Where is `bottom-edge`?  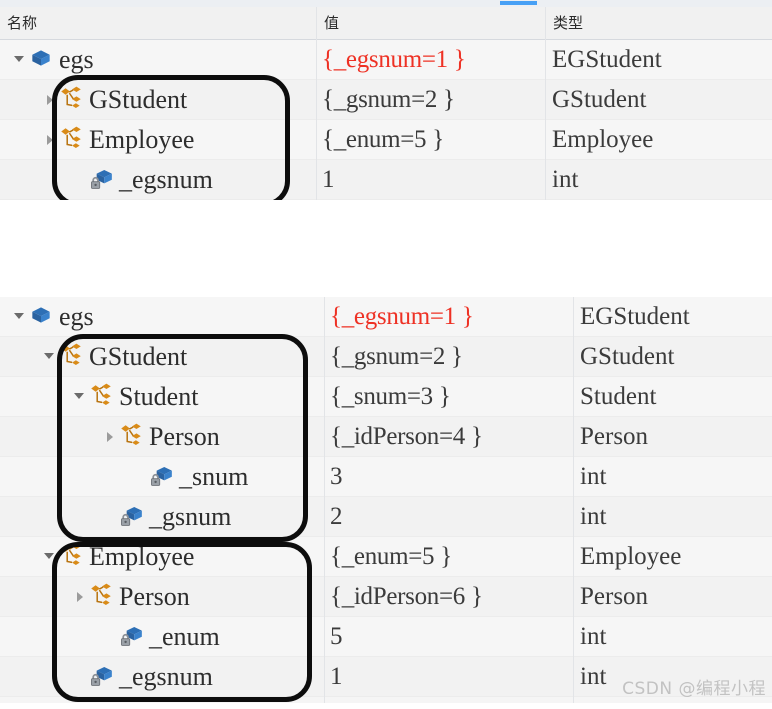 bottom-edge is located at coordinates (386, 706).